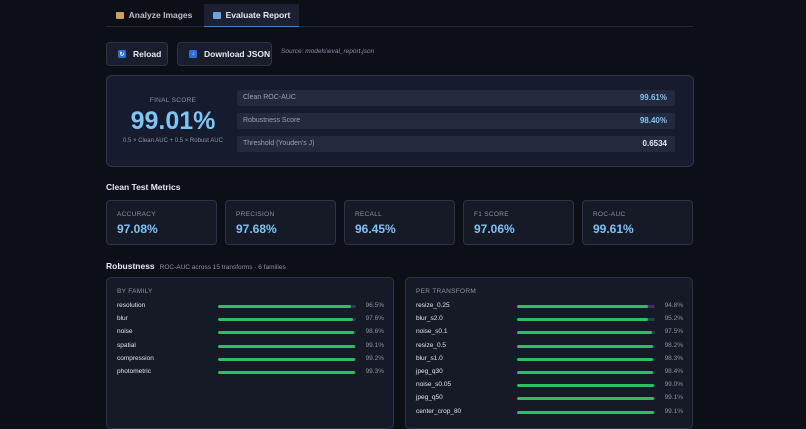 This screenshot has height=429, width=806. What do you see at coordinates (134, 371) in the screenshot?
I see `family-row-label: photometric` at bounding box center [134, 371].